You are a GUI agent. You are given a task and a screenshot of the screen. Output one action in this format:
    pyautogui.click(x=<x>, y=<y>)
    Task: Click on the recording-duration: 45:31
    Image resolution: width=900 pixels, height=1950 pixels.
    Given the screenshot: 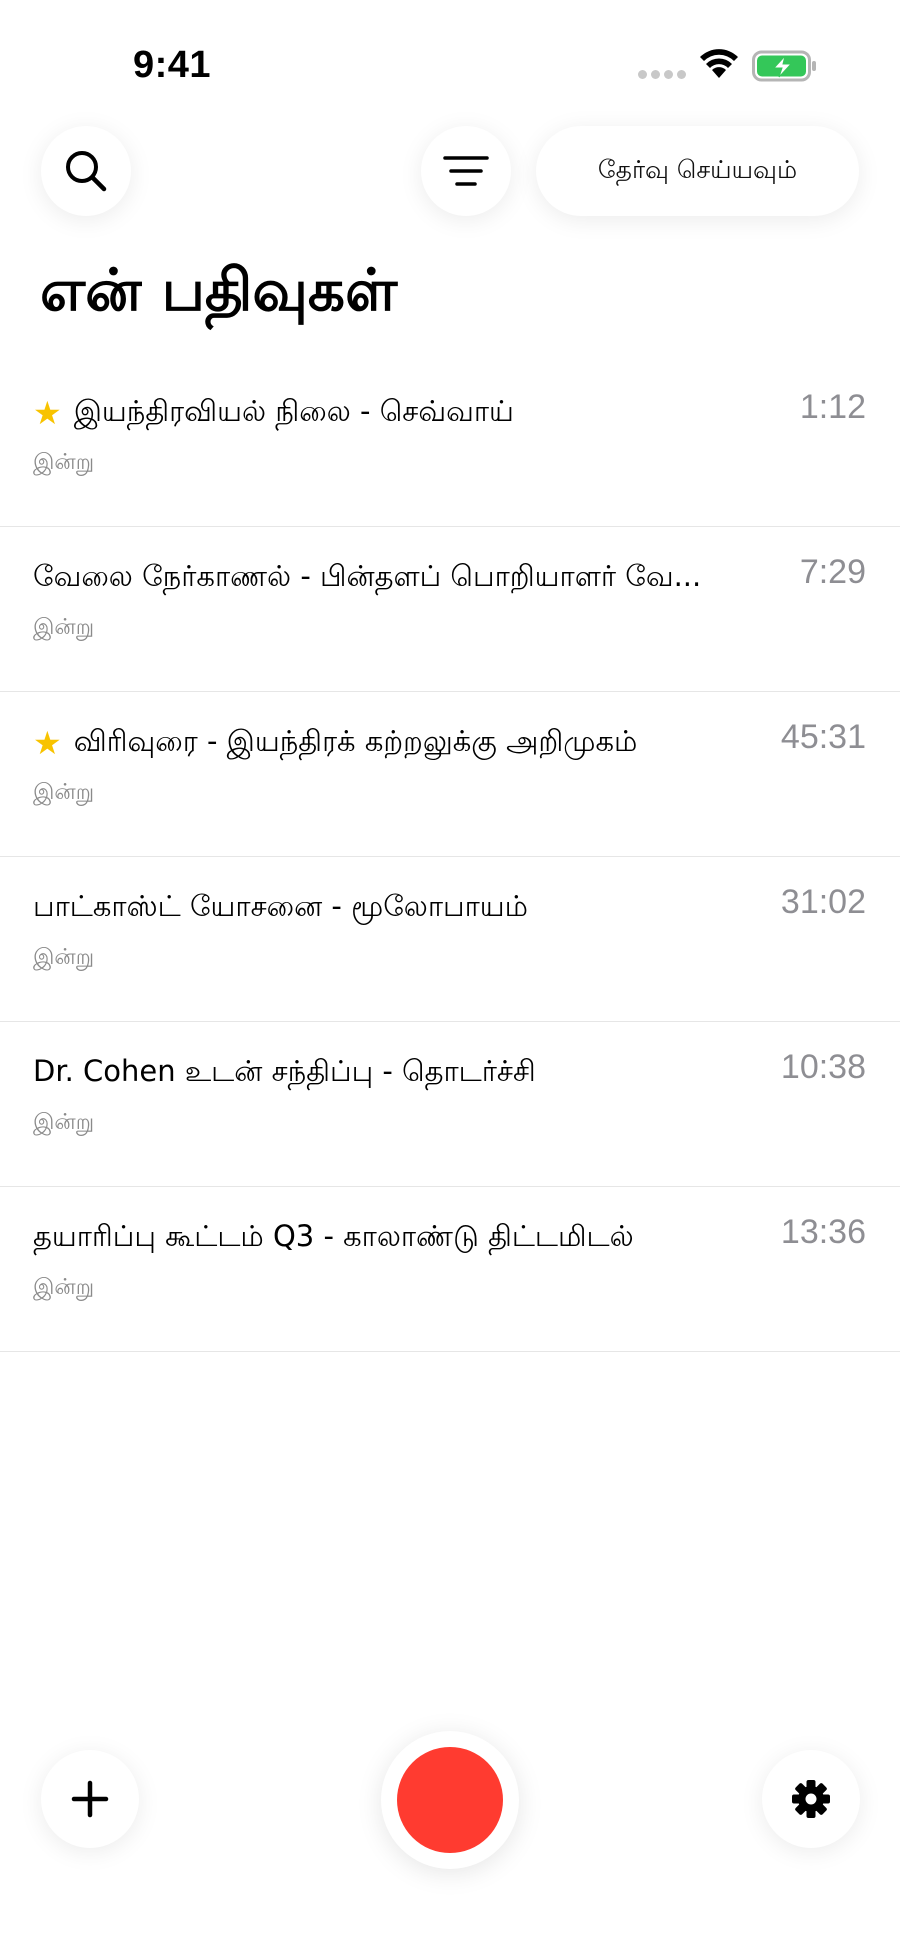 What is the action you would take?
    pyautogui.click(x=823, y=737)
    